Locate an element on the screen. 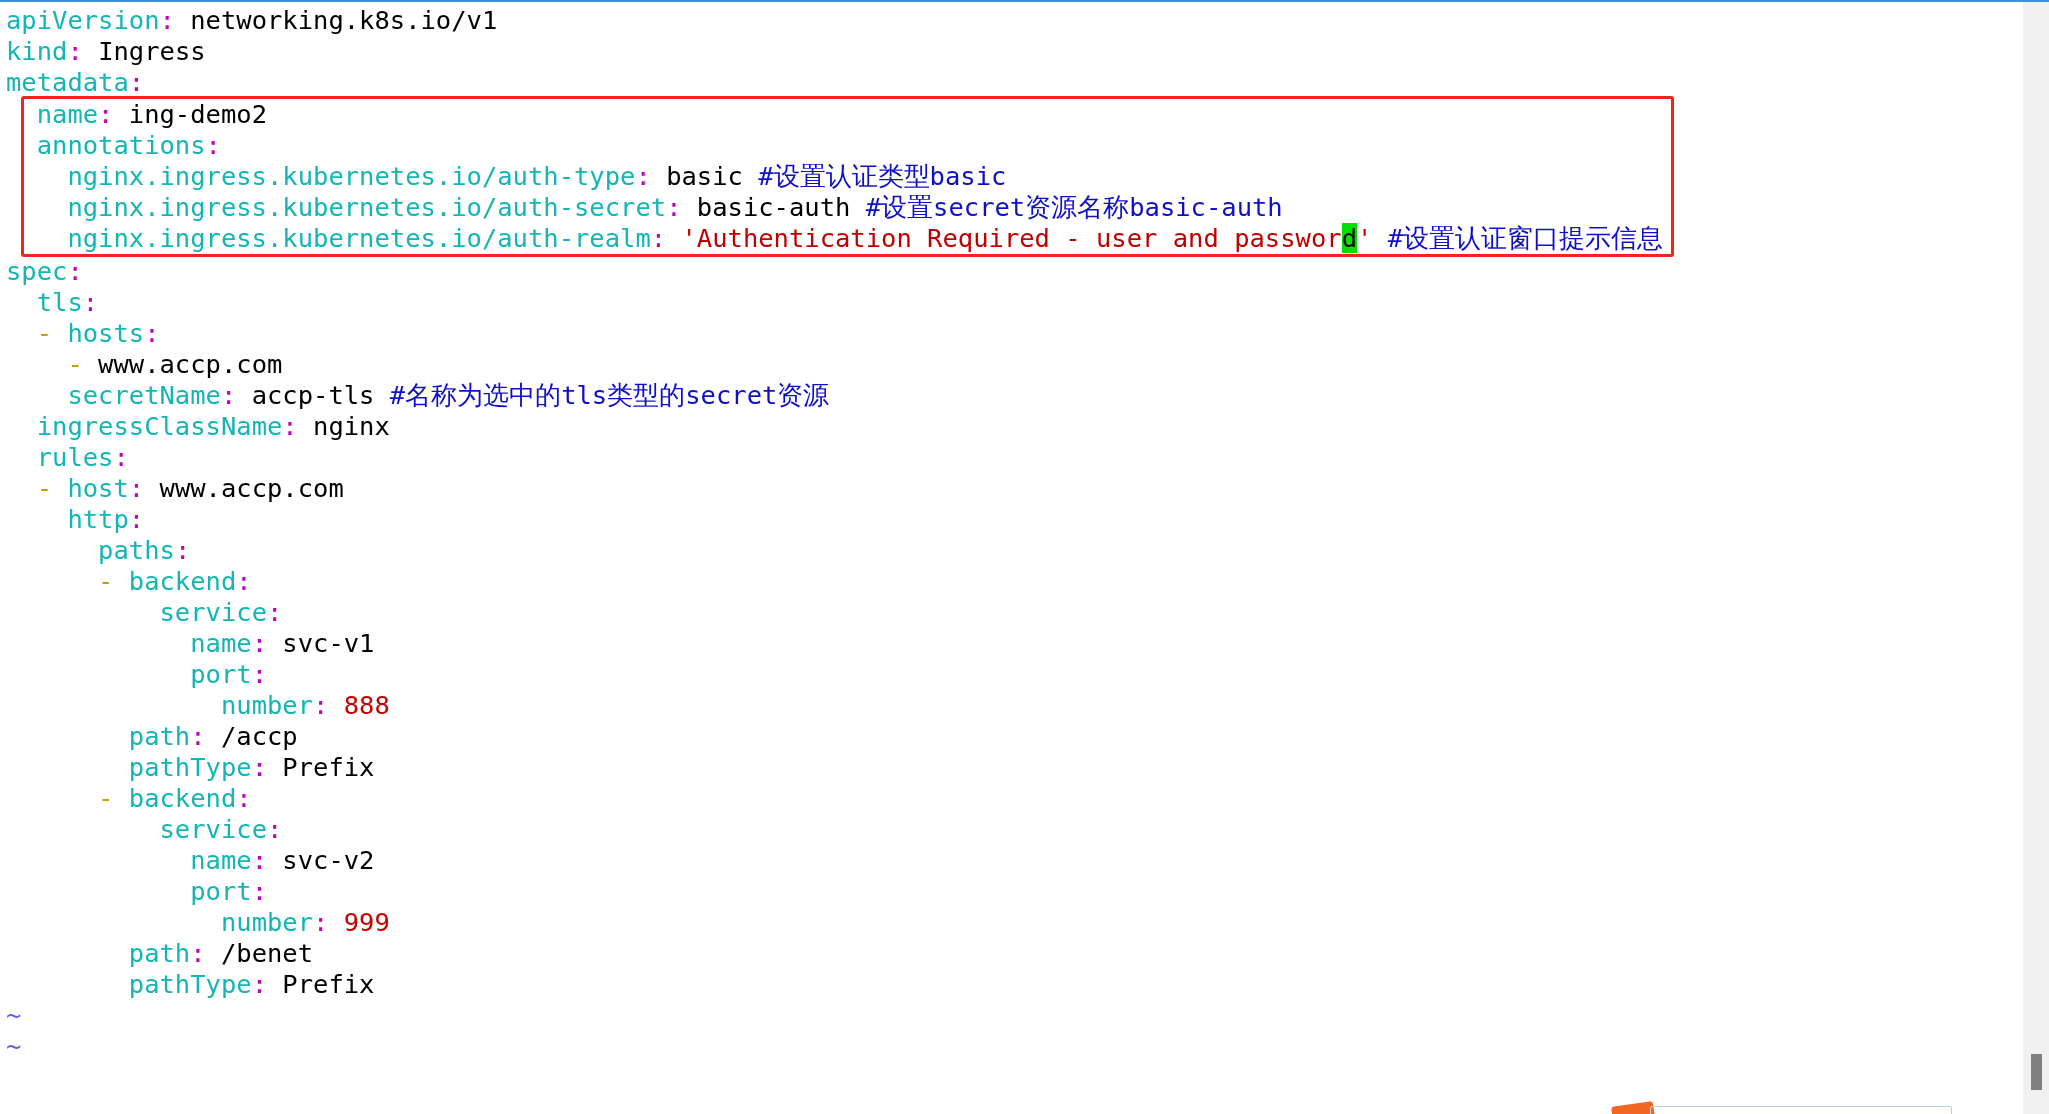 The width and height of the screenshot is (2049, 1114). yaml-value: /accp is located at coordinates (259, 736).